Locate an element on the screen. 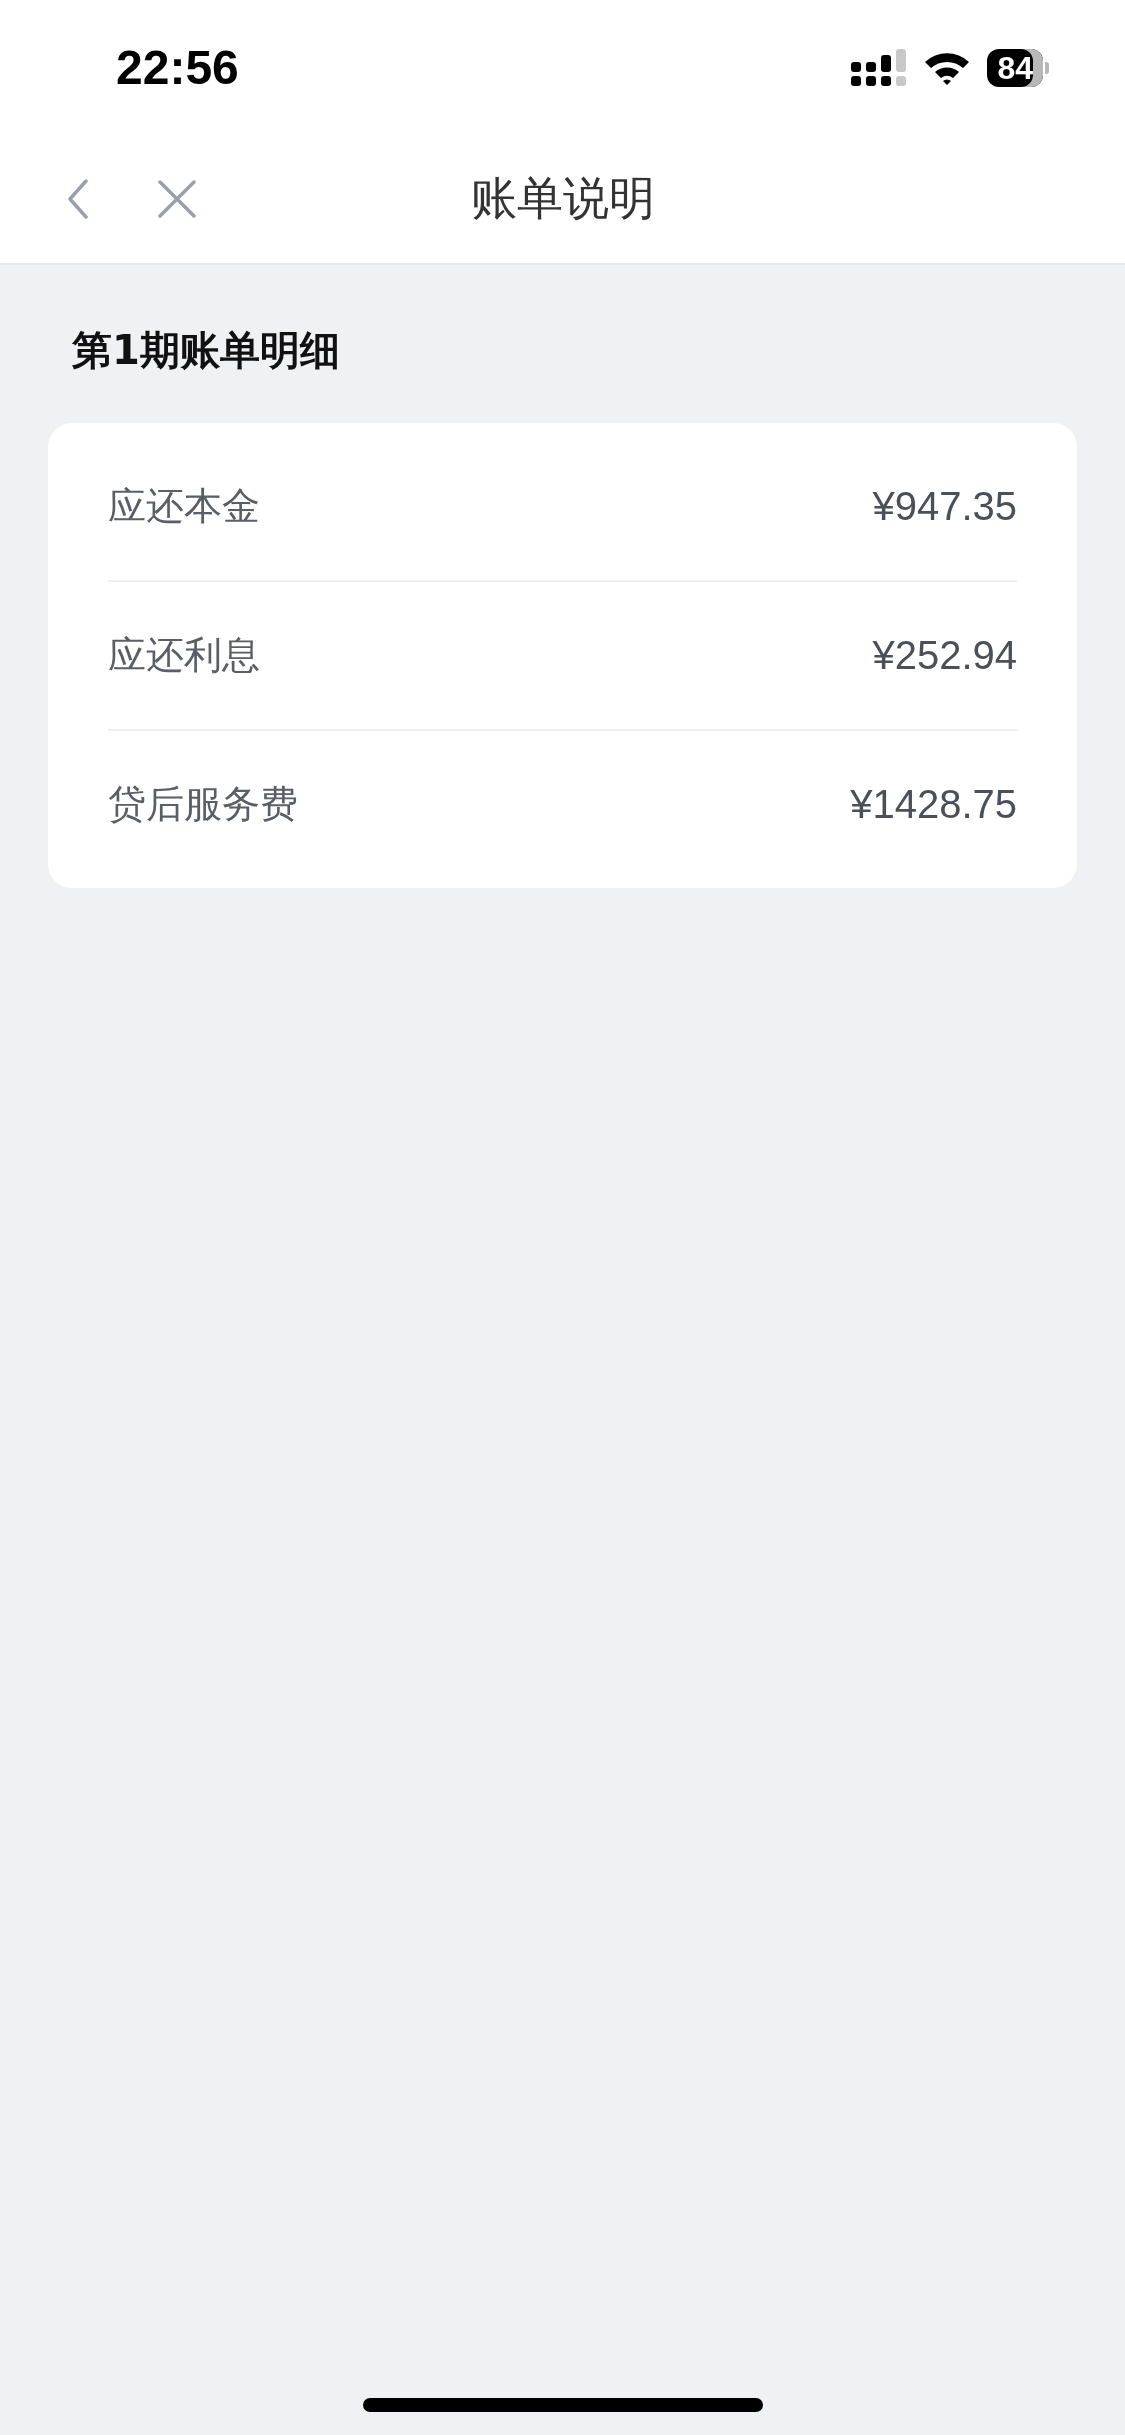  row-value: ¥947.35 is located at coordinates (944, 506).